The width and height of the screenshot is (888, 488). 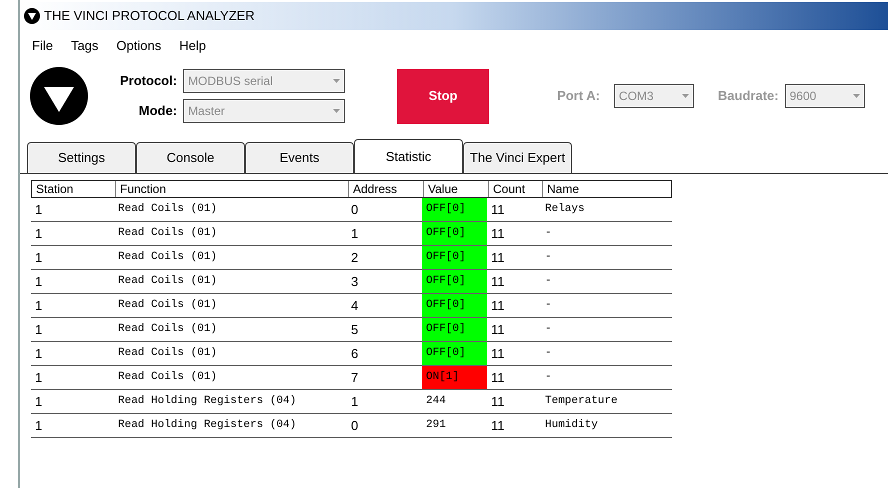 What do you see at coordinates (73, 189) in the screenshot?
I see `column-header: Station` at bounding box center [73, 189].